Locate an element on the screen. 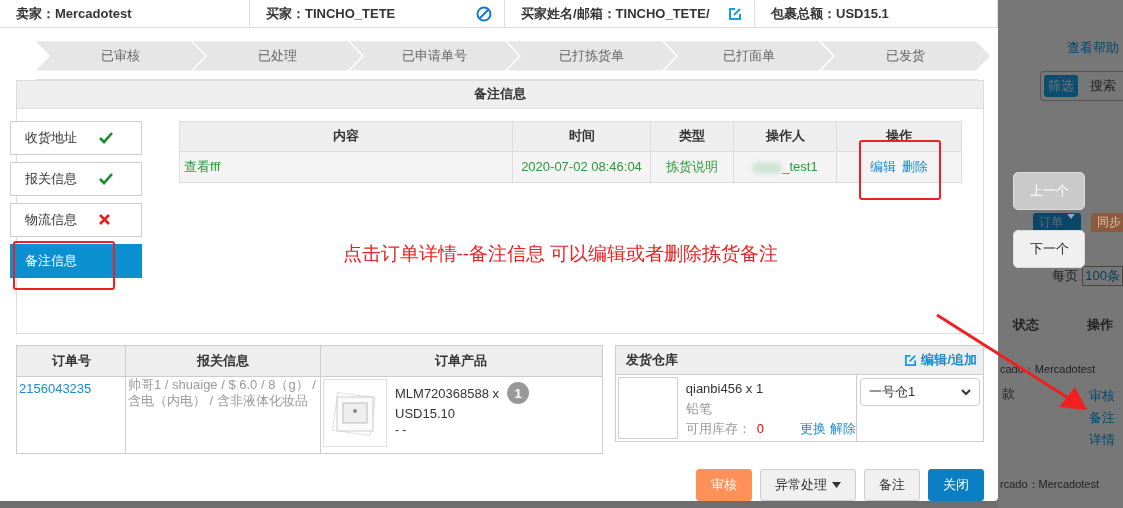 Image resolution: width=1123 pixels, height=508 pixels. panel-title: 备注信息 is located at coordinates (500, 94).